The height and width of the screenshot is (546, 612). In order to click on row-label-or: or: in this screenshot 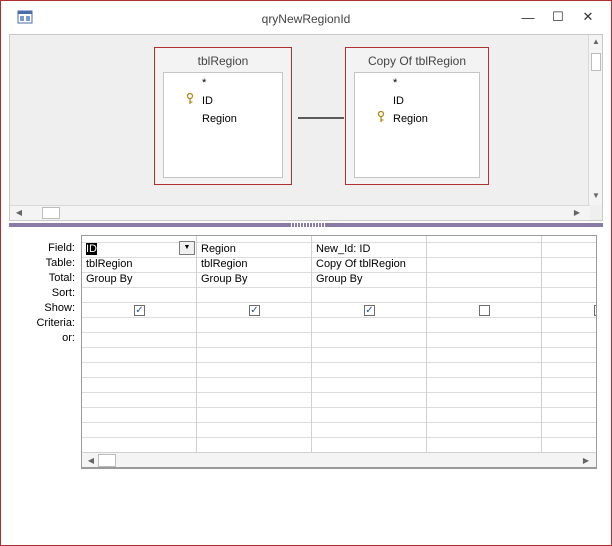, I will do `click(68, 338)`.